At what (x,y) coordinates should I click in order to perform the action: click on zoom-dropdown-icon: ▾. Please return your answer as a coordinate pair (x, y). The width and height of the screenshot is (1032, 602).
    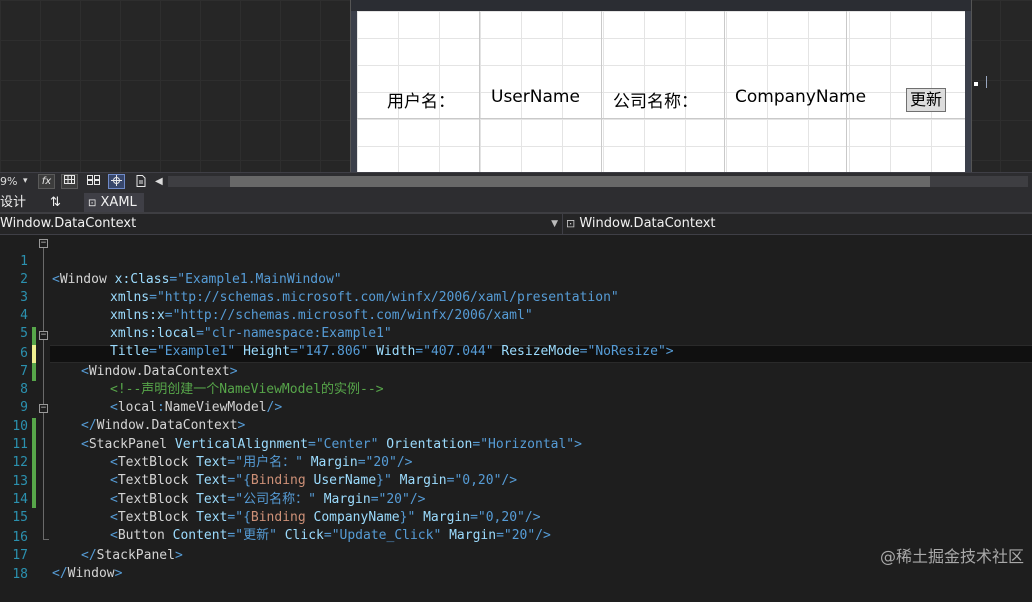
    Looking at the image, I should click on (25, 181).